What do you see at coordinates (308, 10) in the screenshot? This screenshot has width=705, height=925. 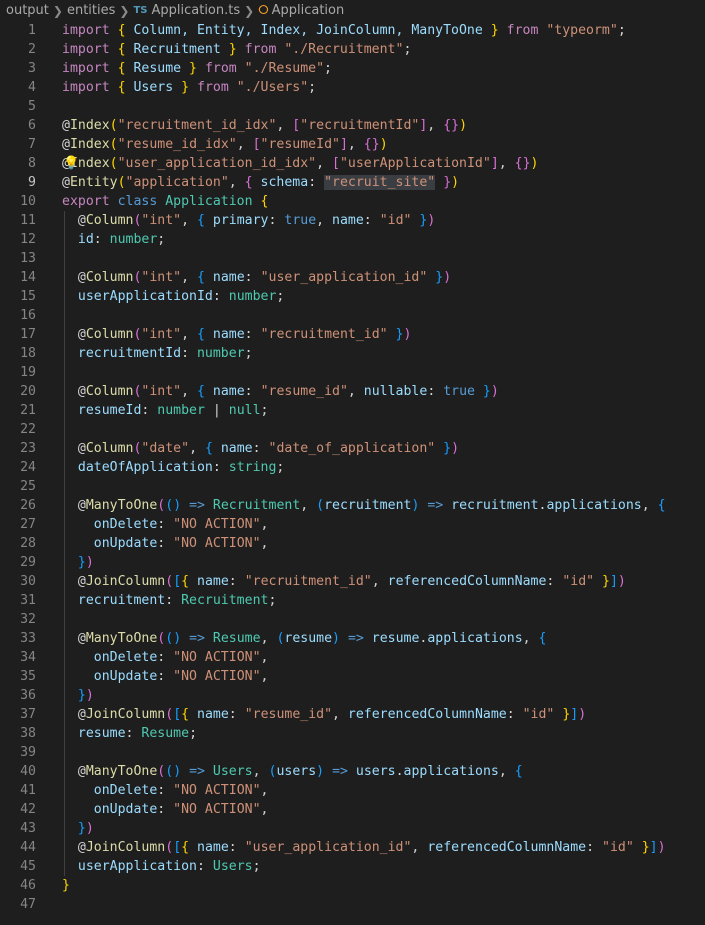 I see `breadcrumb-item-symbol: Application` at bounding box center [308, 10].